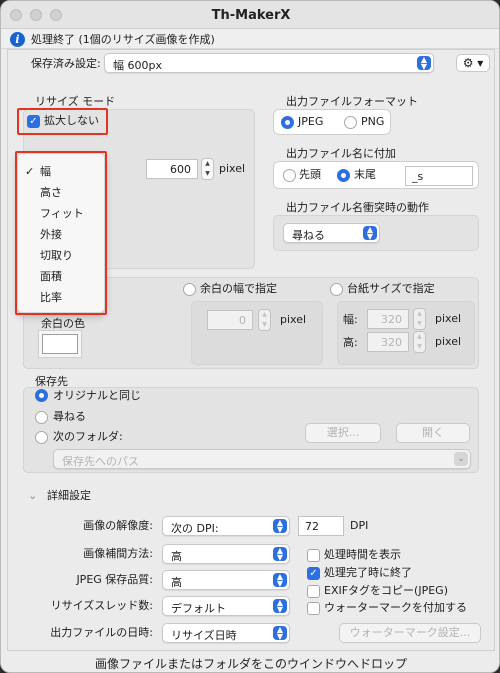 Image resolution: width=500 pixels, height=673 pixels. What do you see at coordinates (312, 526) in the screenshot?
I see `dpi-value: 72` at bounding box center [312, 526].